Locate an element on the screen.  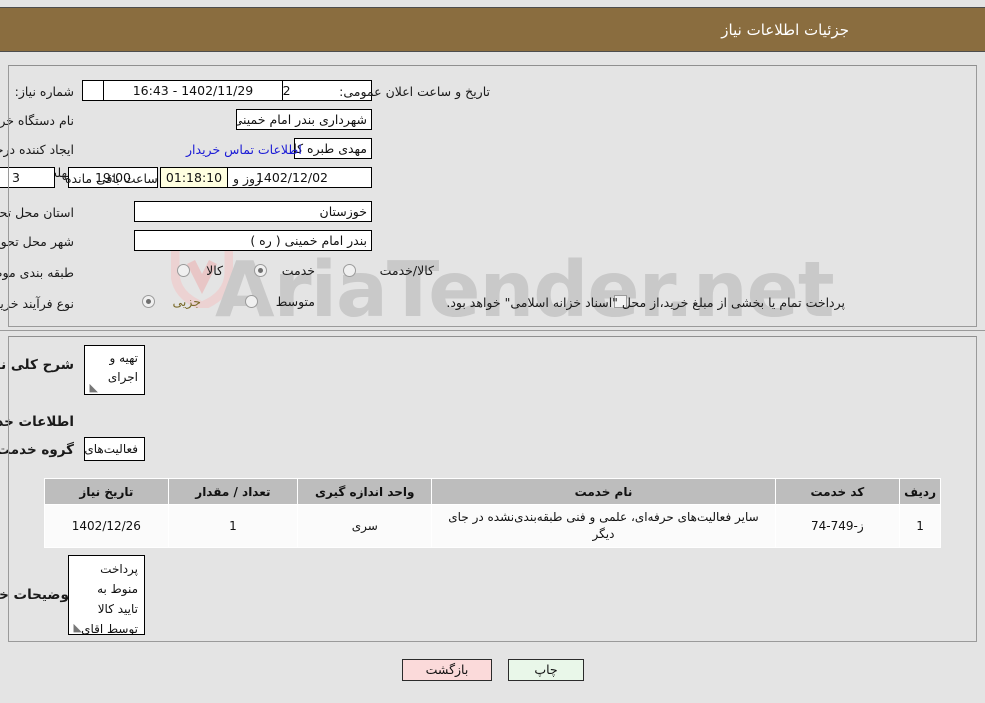
col-index: ردیف is located at coordinates (920, 491).